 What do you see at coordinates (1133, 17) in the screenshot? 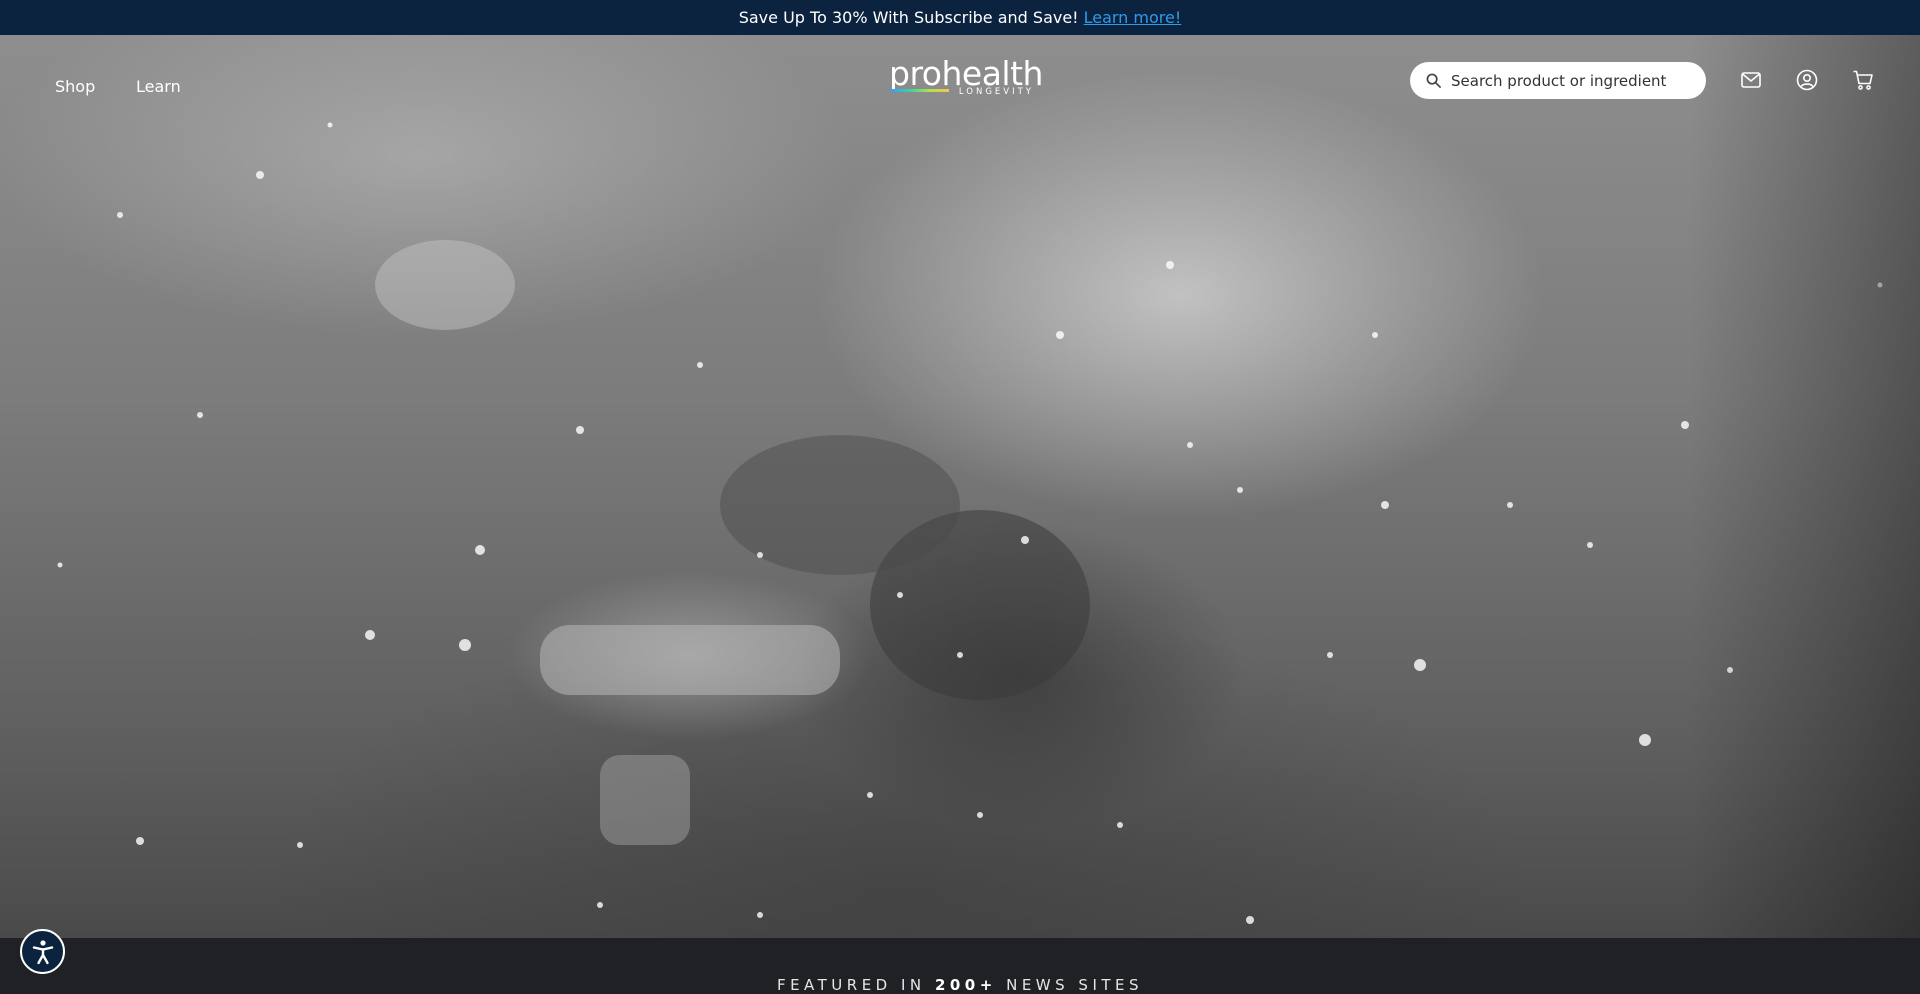
I see `learn-more-link: Learn more!` at bounding box center [1133, 17].